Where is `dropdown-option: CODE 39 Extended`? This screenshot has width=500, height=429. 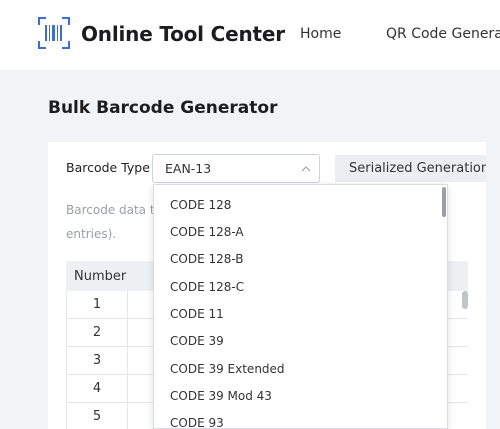
dropdown-option: CODE 39 Extended is located at coordinates (227, 369).